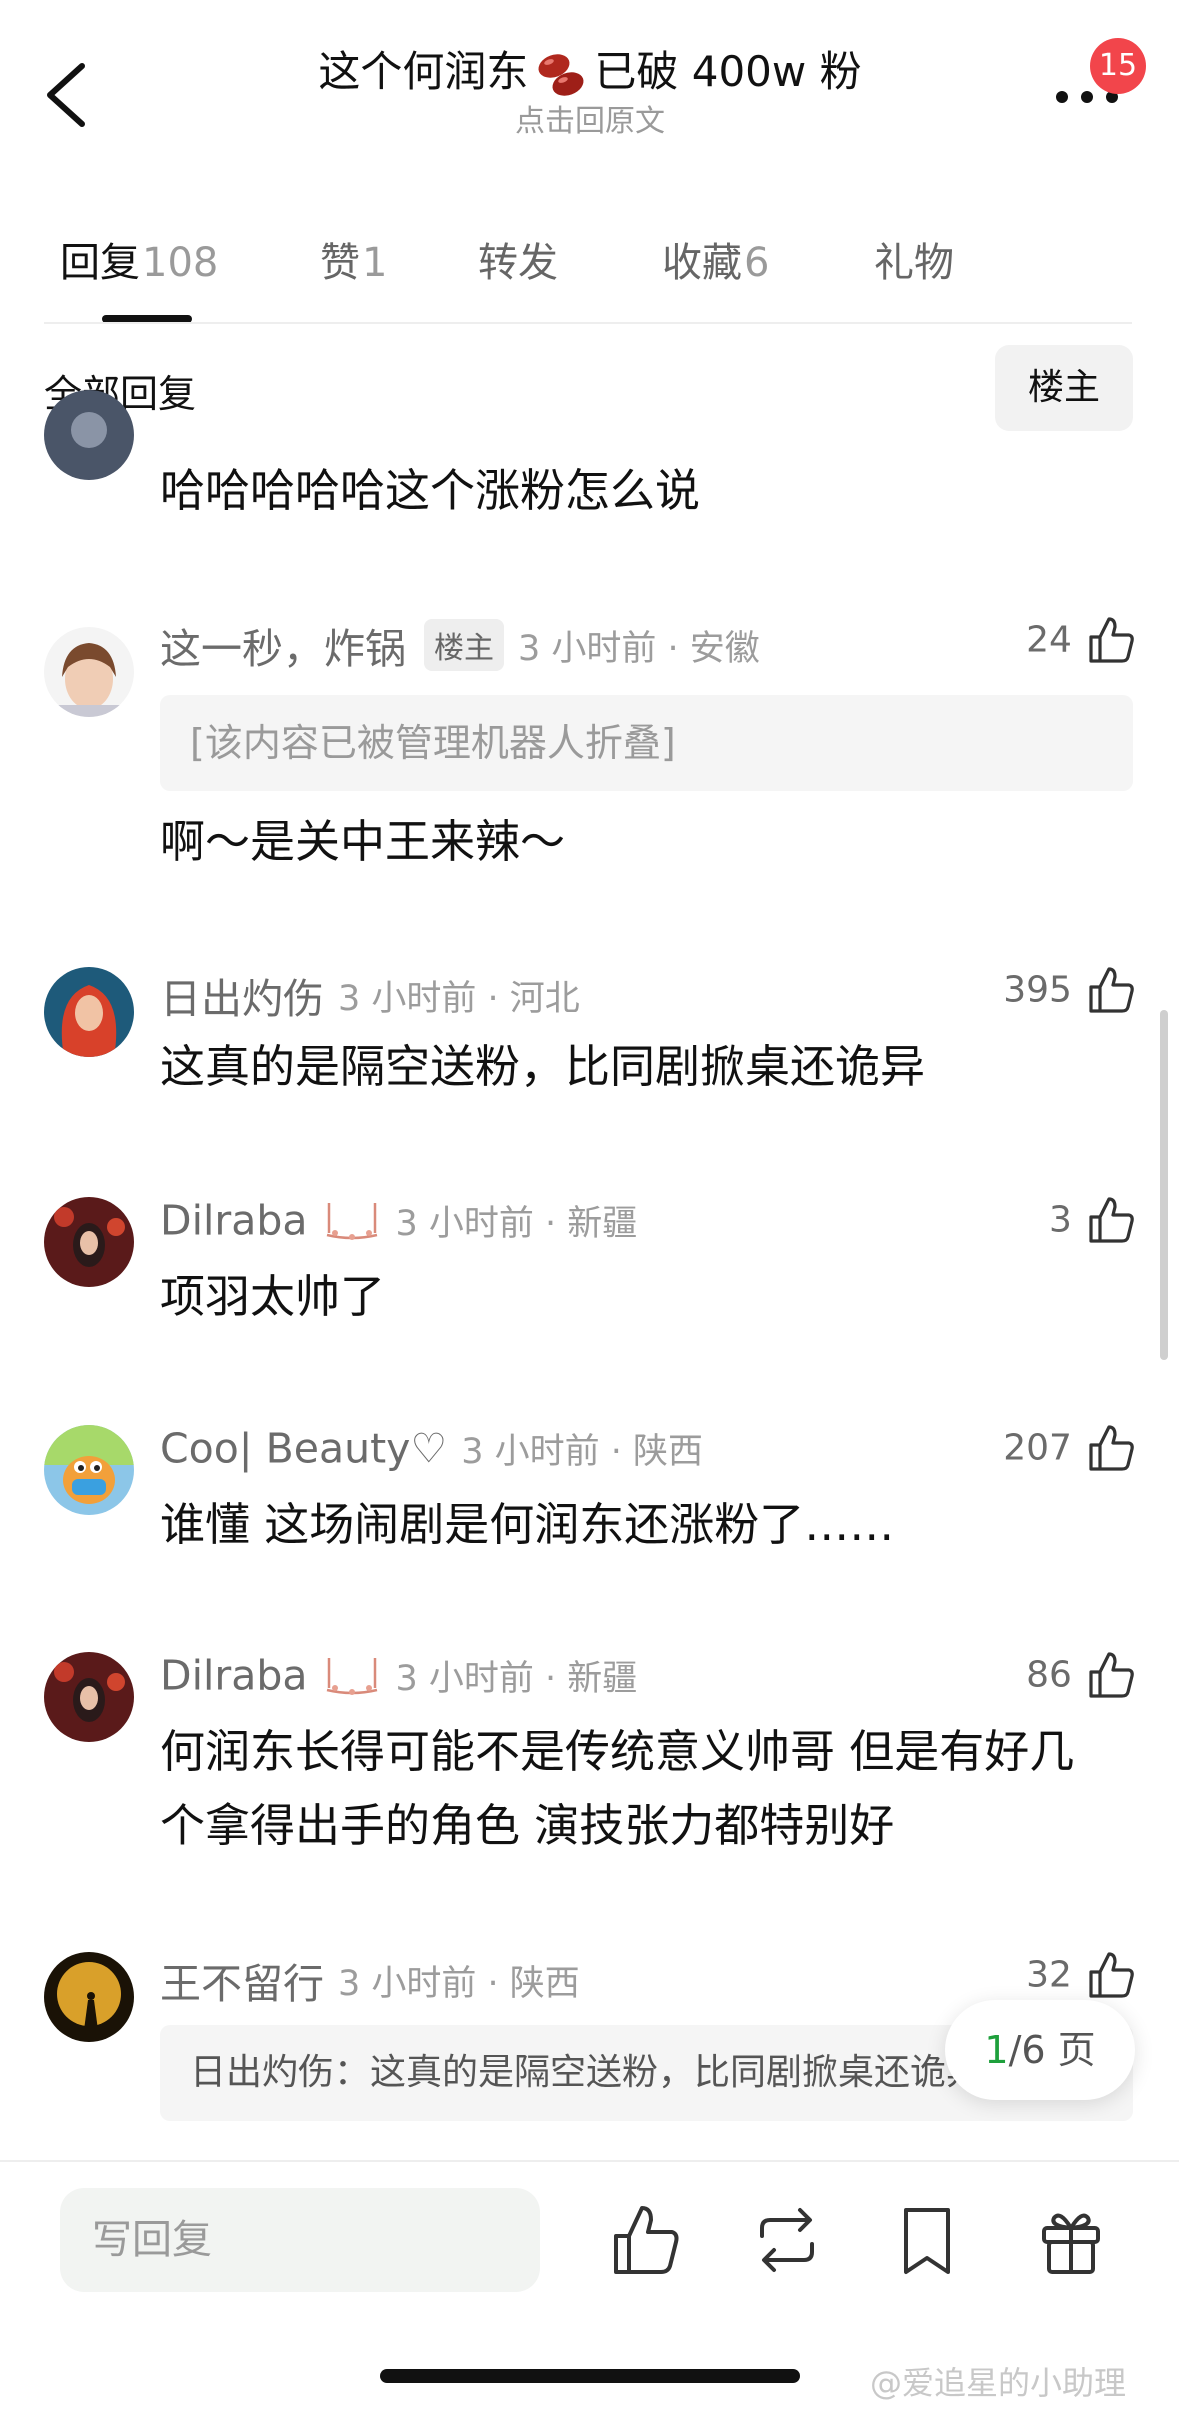 The image size is (1179, 2412). I want to click on tabs-divider, so click(588, 323).